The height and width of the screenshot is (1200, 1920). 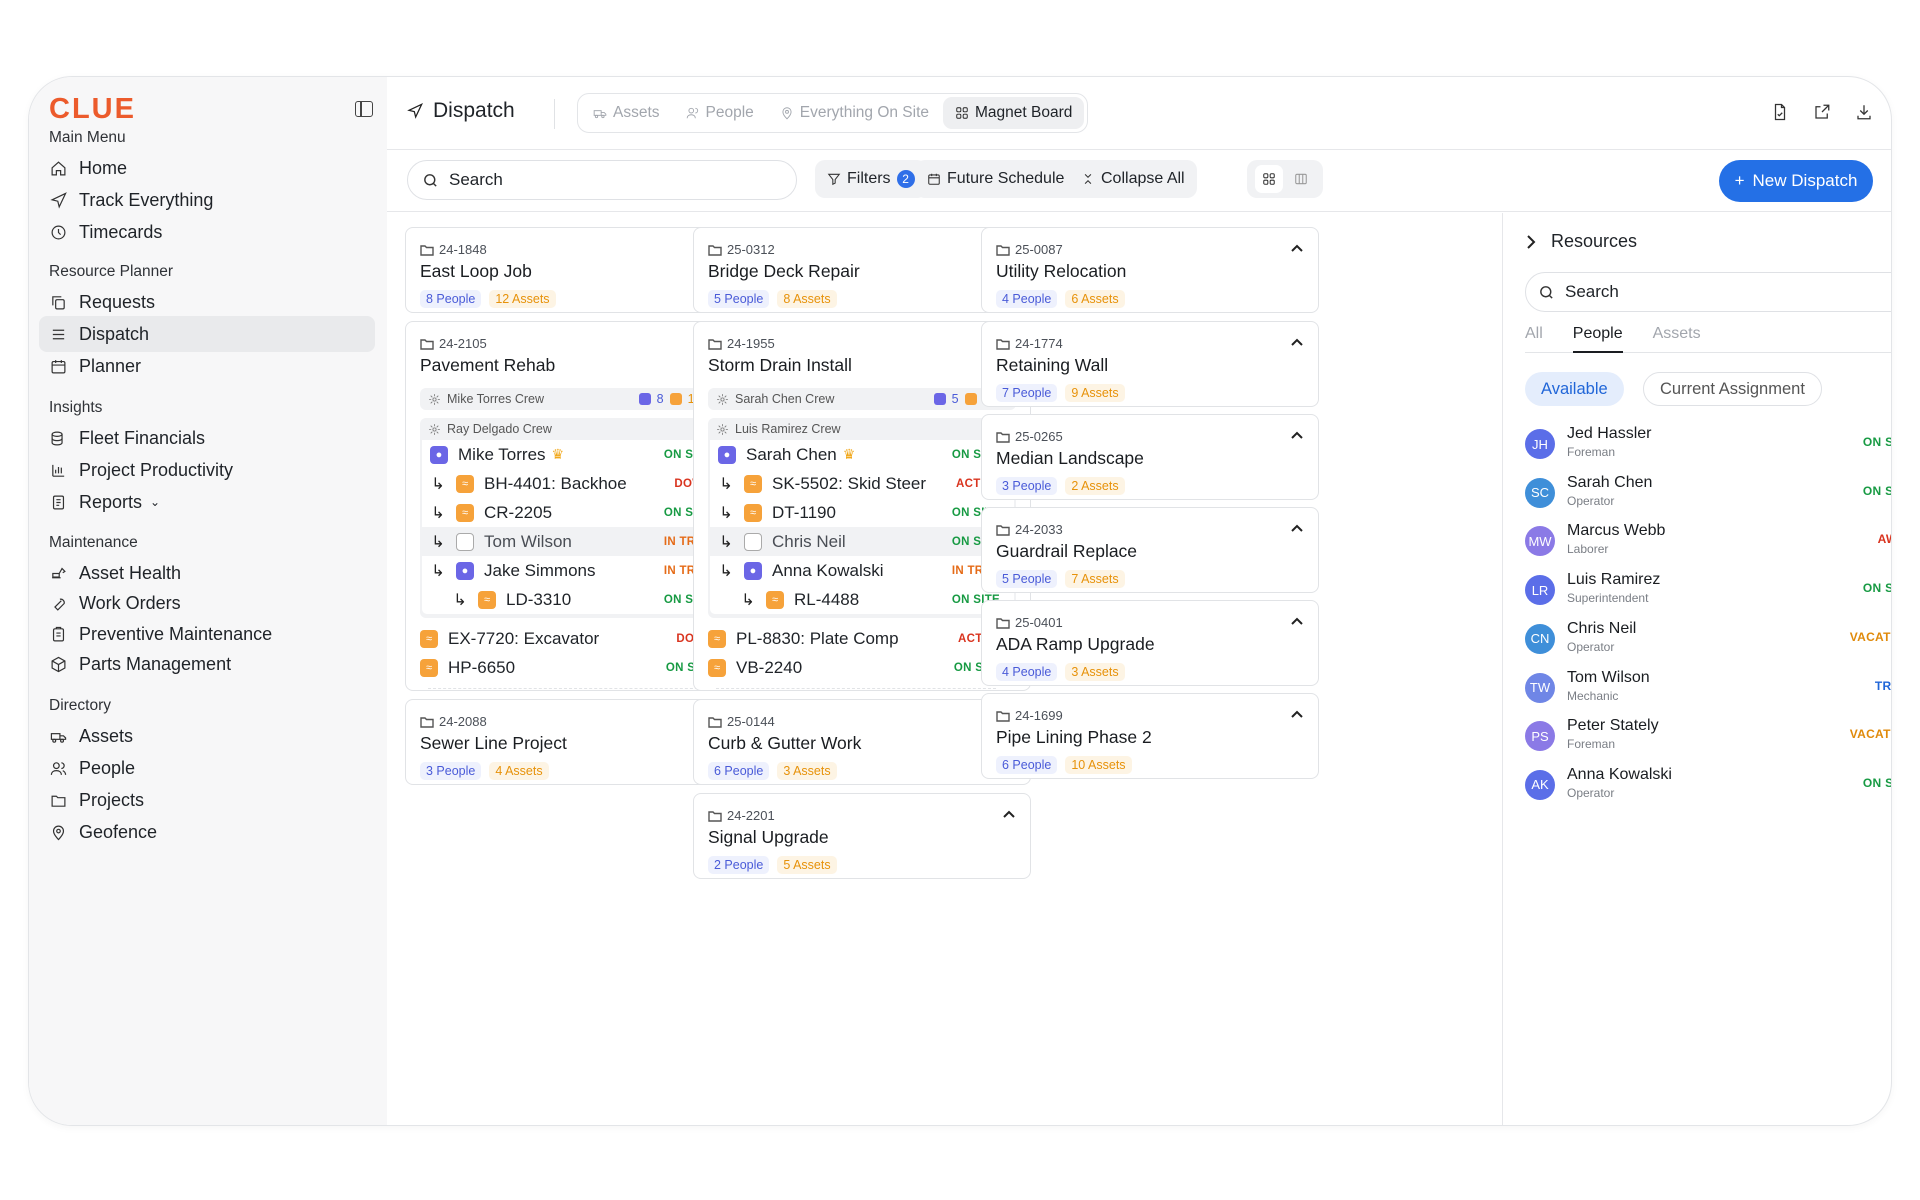 I want to click on crew-collapsed: Mike Torres Crew812⌃, so click(x=574, y=399).